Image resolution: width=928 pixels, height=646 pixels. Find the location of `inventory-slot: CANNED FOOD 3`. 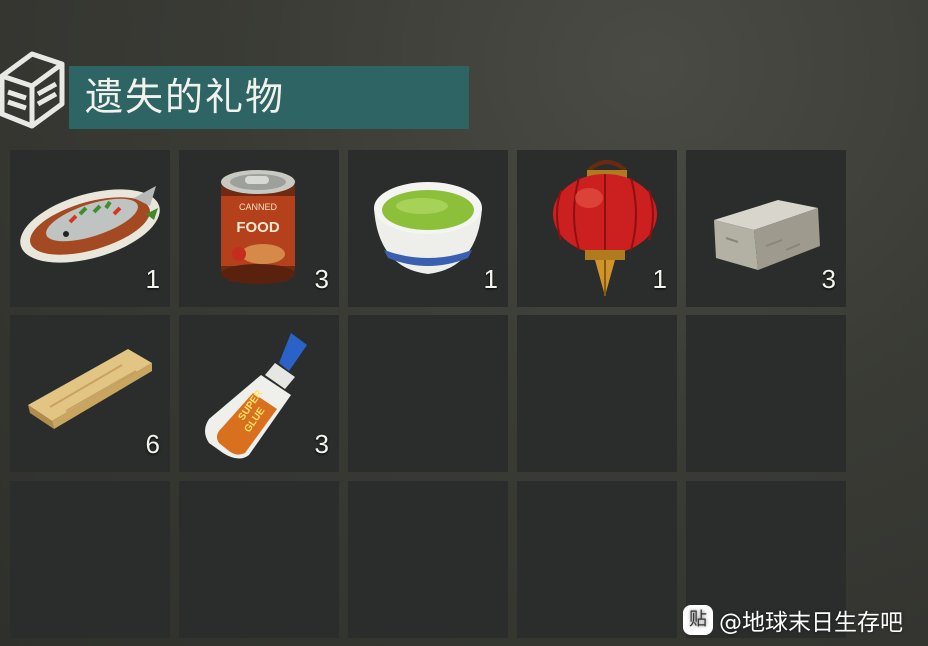

inventory-slot: CANNED FOOD 3 is located at coordinates (259, 228).